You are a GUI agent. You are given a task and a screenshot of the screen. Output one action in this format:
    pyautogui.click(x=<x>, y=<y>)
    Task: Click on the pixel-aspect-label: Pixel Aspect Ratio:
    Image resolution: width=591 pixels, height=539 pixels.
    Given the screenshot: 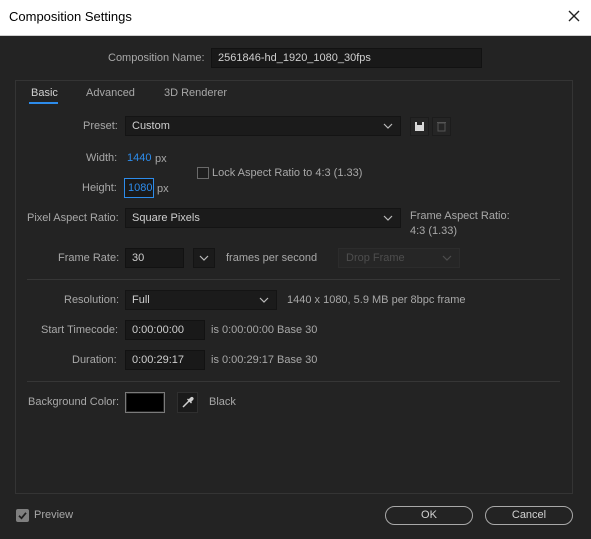 What is the action you would take?
    pyautogui.click(x=73, y=218)
    